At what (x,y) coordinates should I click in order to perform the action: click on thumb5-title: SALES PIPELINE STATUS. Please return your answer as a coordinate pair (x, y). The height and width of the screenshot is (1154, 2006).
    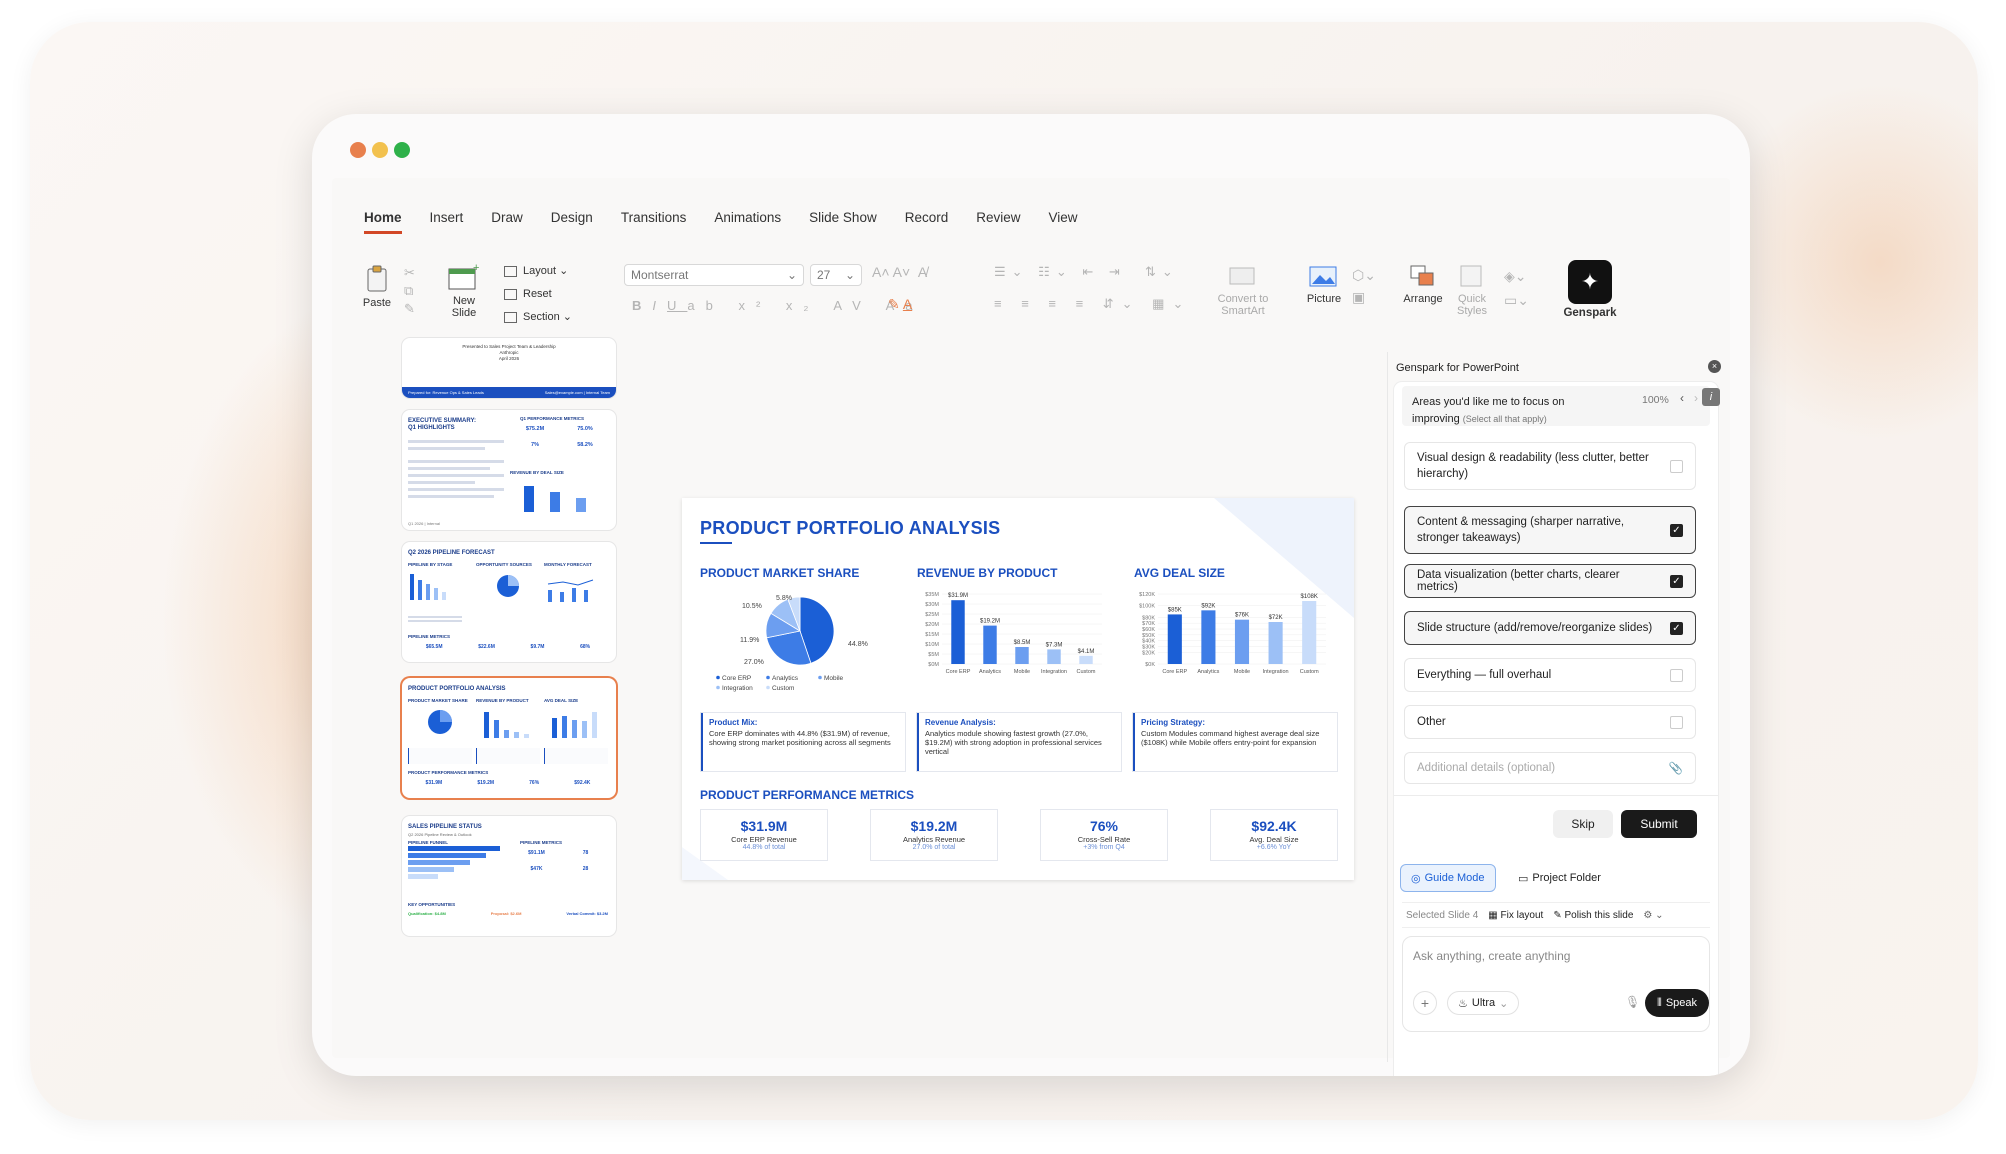
    Looking at the image, I should click on (445, 827).